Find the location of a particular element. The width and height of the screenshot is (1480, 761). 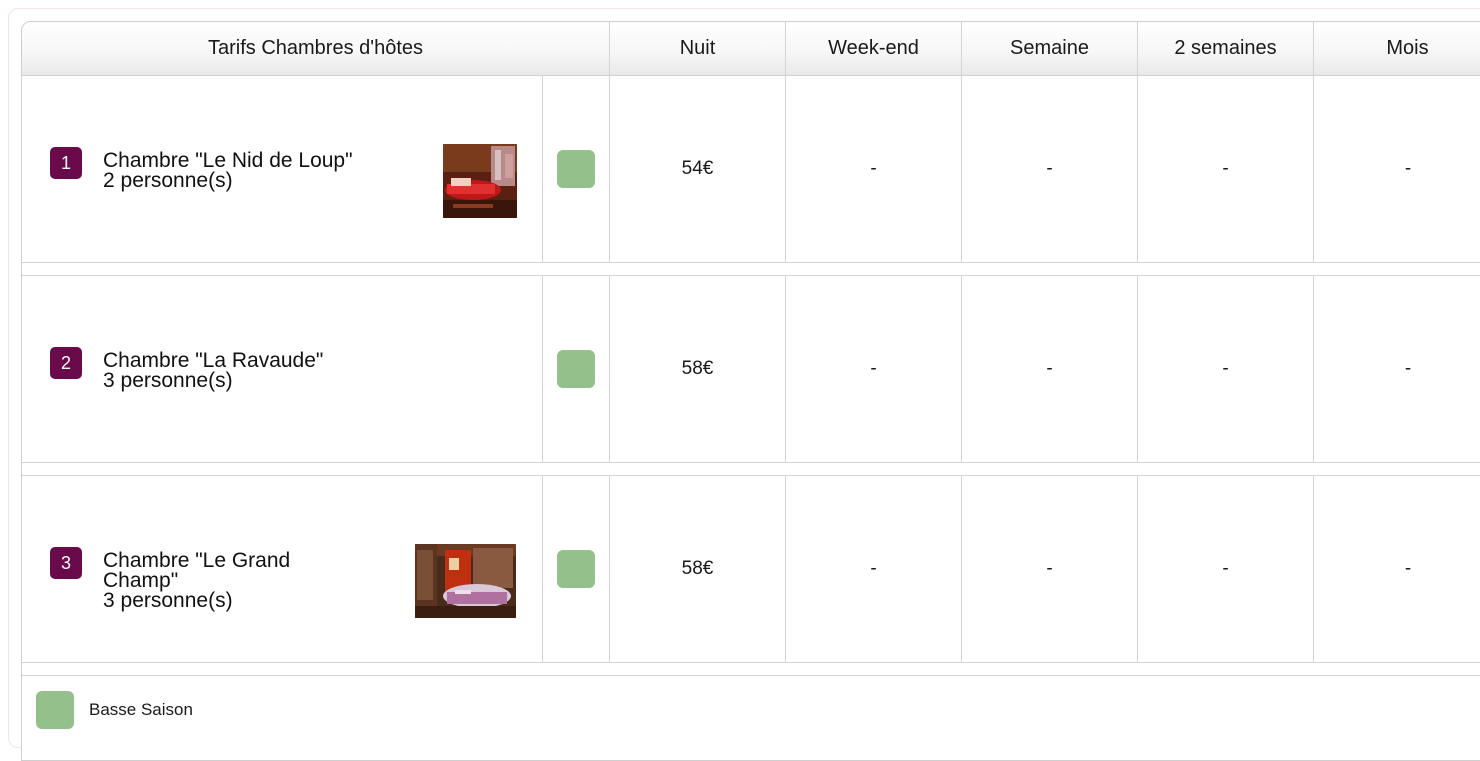

legend-label: Basse Saison is located at coordinates (141, 709).